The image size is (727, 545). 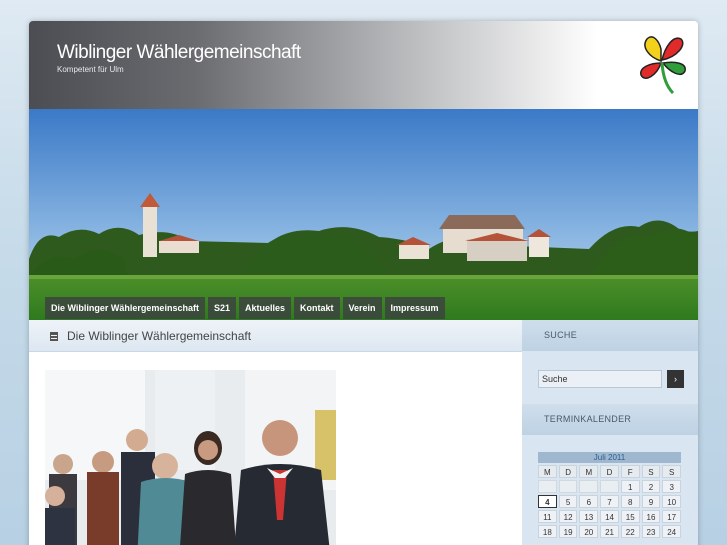 I want to click on calendar-day: 12, so click(x=568, y=516).